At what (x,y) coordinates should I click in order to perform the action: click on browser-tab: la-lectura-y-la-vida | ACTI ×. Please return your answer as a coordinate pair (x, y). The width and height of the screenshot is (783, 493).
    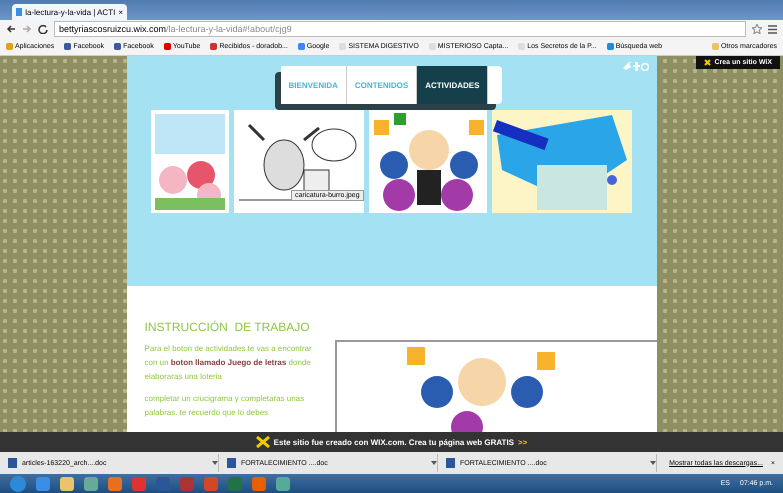
    Looking at the image, I should click on (69, 12).